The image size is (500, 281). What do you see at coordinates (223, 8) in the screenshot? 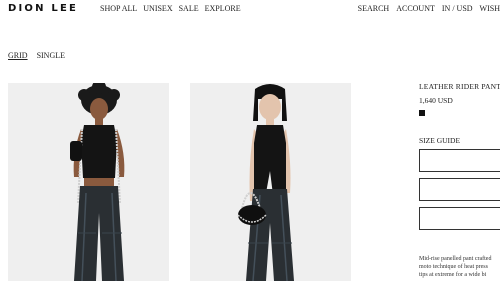
I see `nav-explore: EXPLORE` at bounding box center [223, 8].